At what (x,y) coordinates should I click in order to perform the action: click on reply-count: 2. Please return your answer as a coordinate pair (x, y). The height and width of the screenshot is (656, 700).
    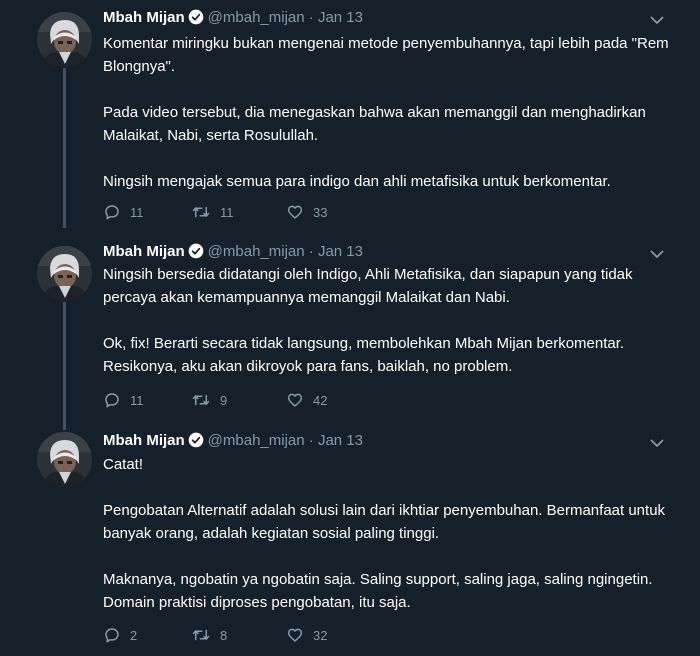
    Looking at the image, I should click on (134, 635).